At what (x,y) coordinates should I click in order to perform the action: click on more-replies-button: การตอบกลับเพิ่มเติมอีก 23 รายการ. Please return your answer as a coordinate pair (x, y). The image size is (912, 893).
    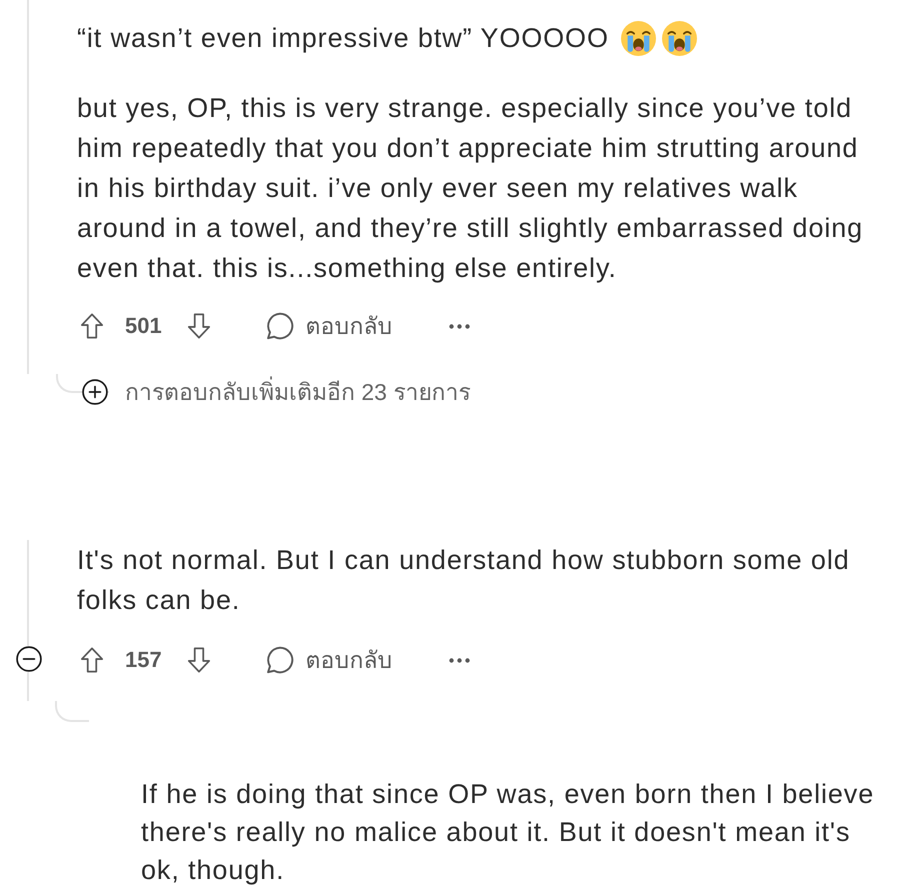
    Looking at the image, I should click on (276, 392).